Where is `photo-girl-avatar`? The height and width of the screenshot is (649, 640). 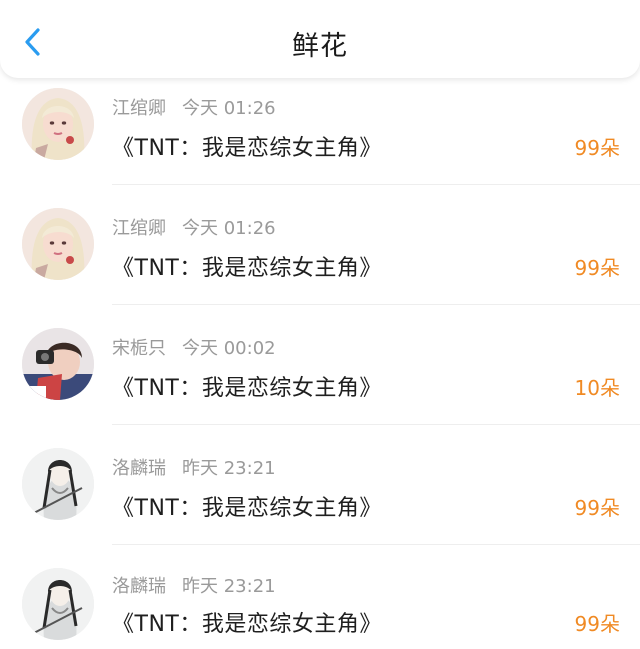 photo-girl-avatar is located at coordinates (58, 364).